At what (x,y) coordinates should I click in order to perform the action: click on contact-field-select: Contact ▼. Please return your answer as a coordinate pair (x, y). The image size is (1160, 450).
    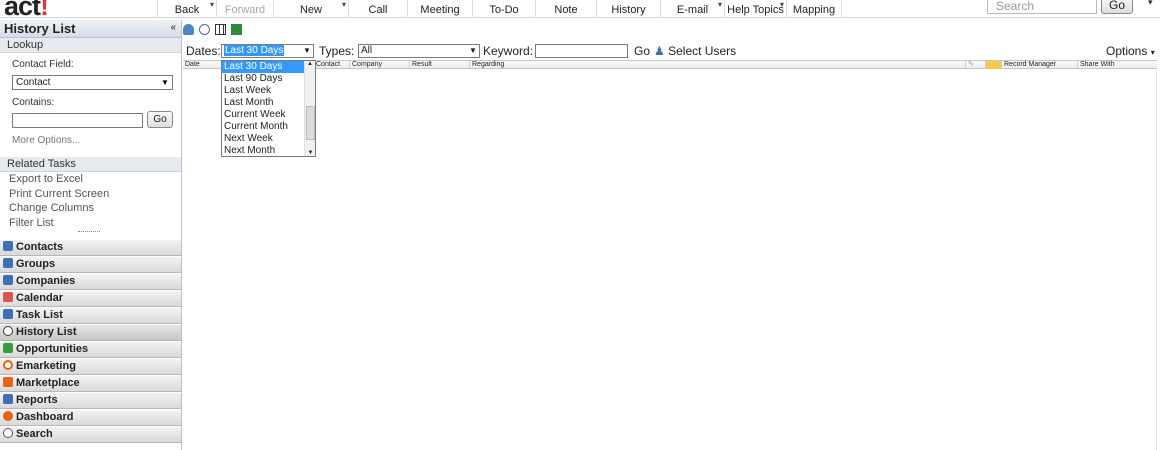
    Looking at the image, I should click on (92, 82).